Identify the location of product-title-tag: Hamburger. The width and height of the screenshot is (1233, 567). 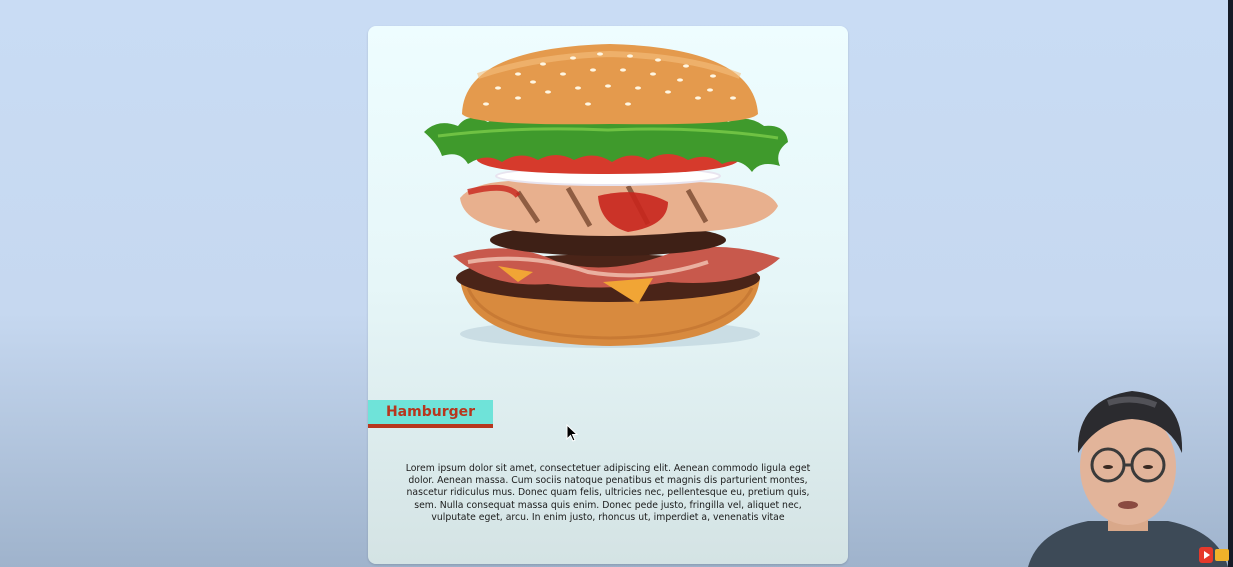
(430, 414).